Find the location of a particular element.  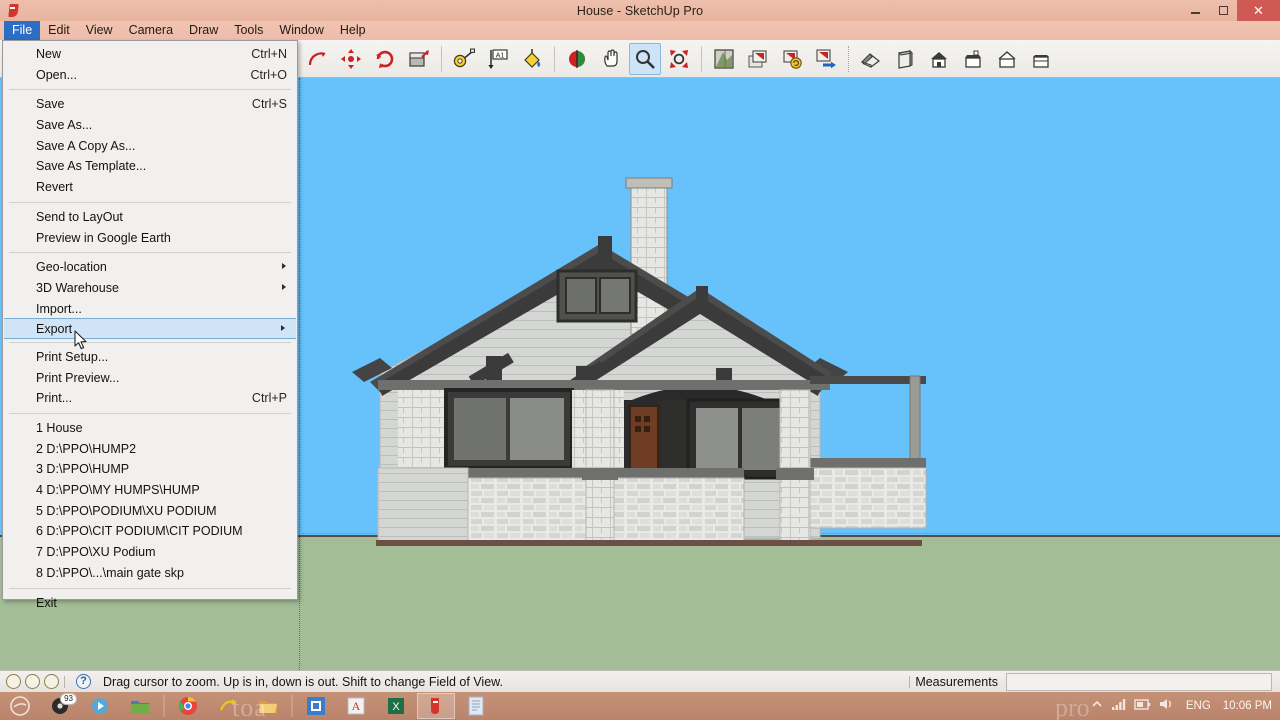

recent-file-5: 5 D:\PPO\PODIUM\XU PODIUM is located at coordinates (150, 511).